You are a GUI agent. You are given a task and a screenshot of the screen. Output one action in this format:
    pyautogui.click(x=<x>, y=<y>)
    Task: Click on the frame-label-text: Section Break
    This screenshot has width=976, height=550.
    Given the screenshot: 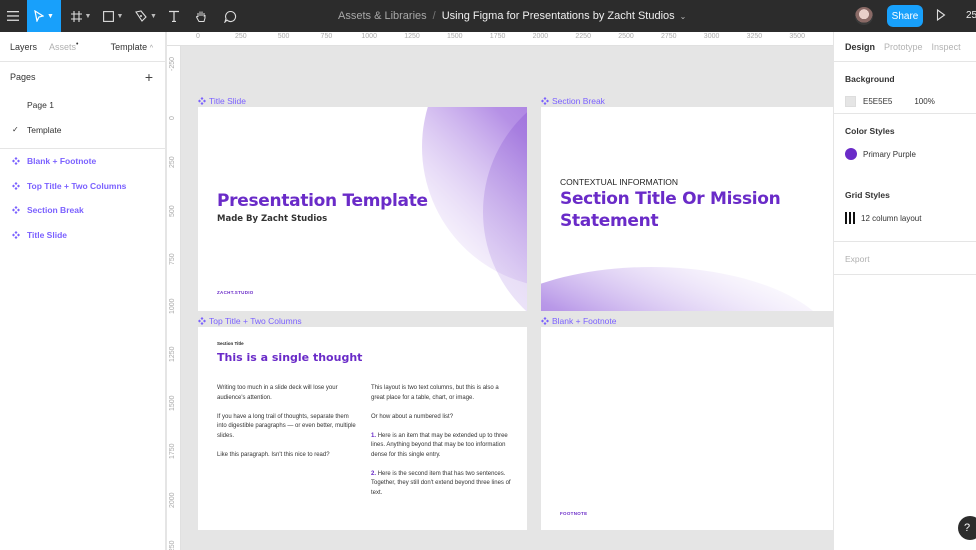 What is the action you would take?
    pyautogui.click(x=578, y=101)
    